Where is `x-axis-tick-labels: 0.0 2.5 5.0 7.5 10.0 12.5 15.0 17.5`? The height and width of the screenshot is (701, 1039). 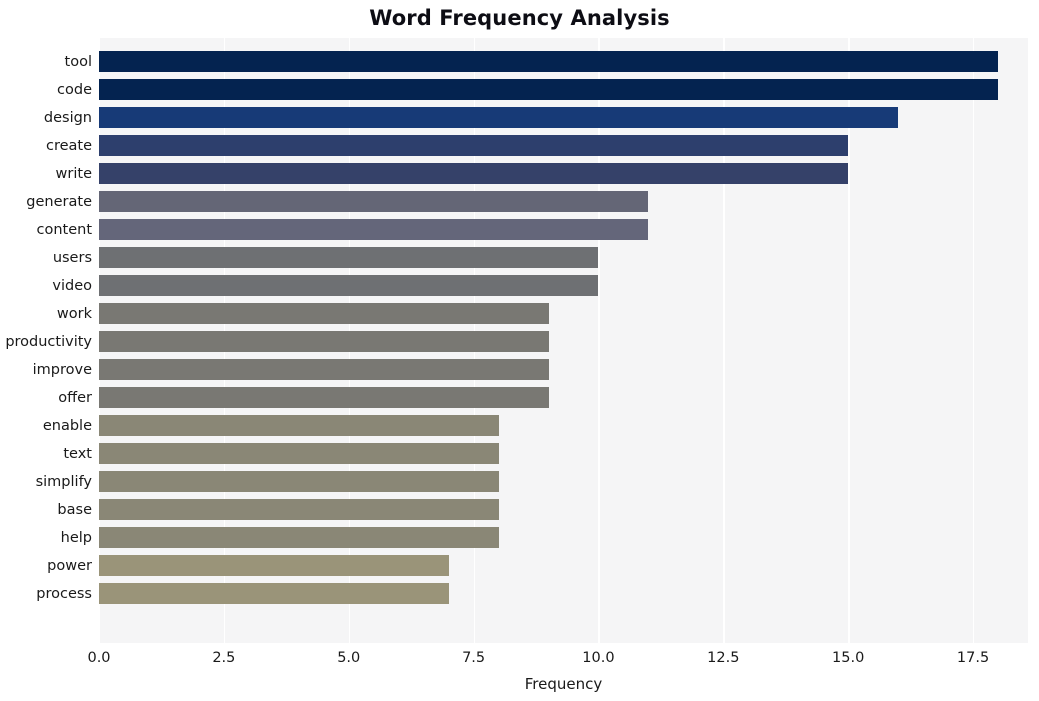
x-axis-tick-labels: 0.0 2.5 5.0 7.5 10.0 12.5 15.0 17.5 is located at coordinates (519, 659).